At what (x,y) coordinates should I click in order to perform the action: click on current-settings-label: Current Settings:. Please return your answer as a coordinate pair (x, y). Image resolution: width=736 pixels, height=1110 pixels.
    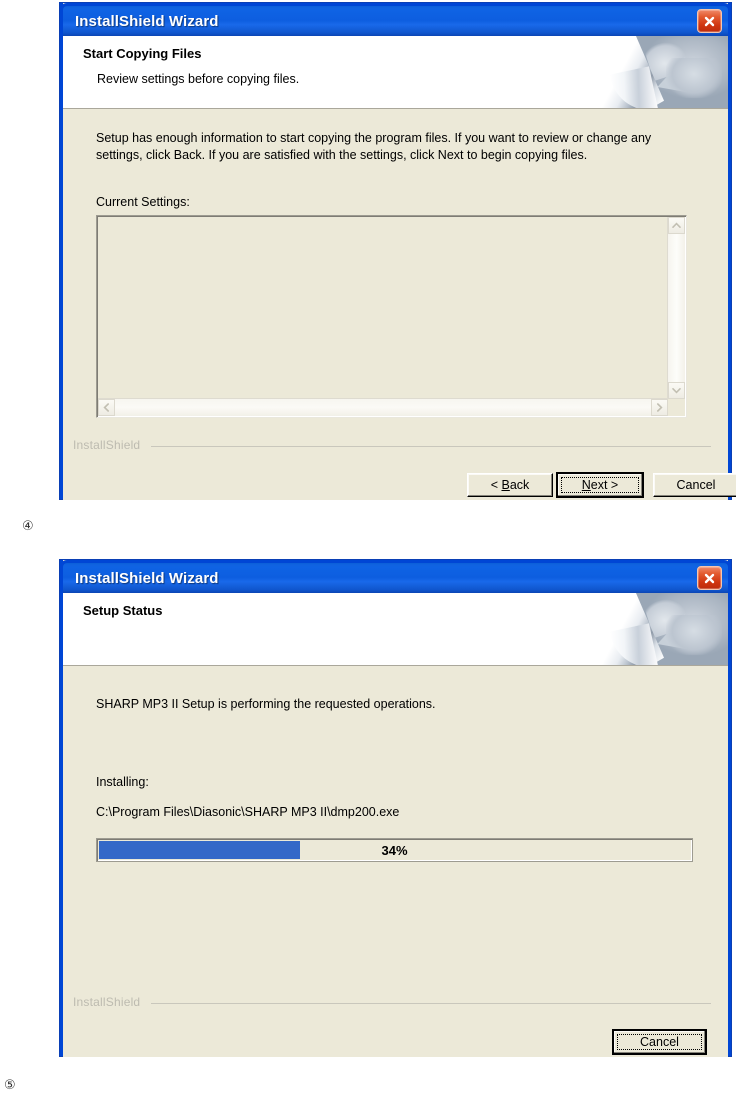
    Looking at the image, I should click on (143, 202).